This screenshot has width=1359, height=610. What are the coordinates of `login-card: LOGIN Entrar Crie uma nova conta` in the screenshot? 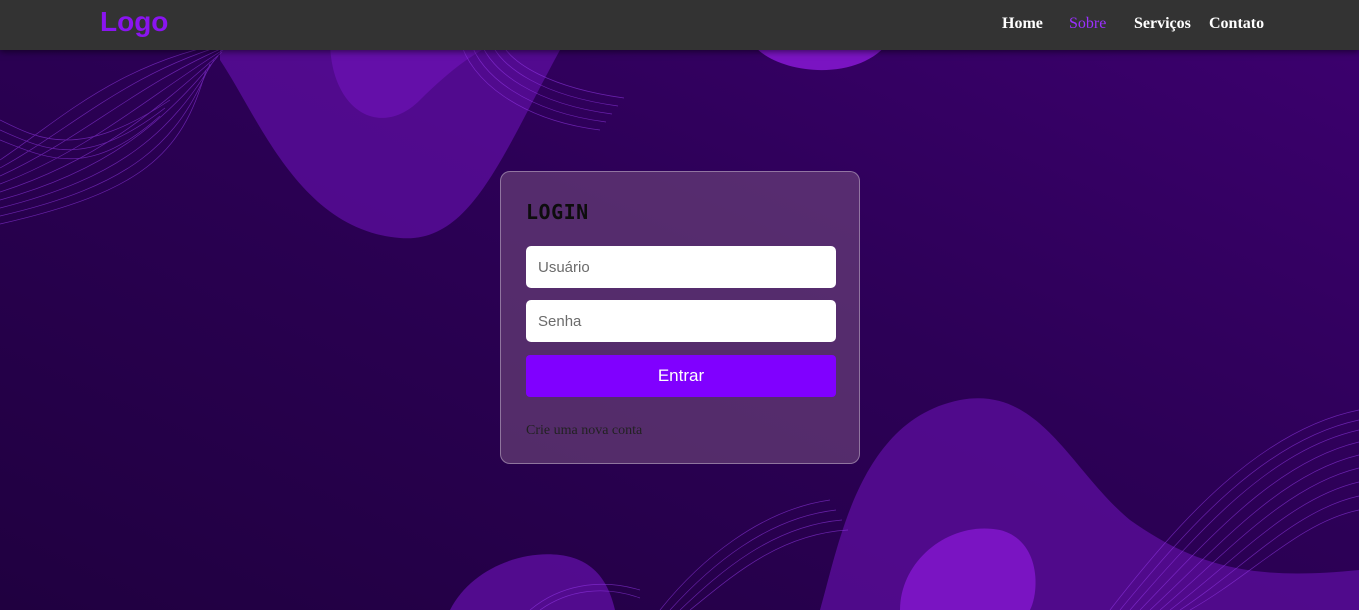 It's located at (680, 317).